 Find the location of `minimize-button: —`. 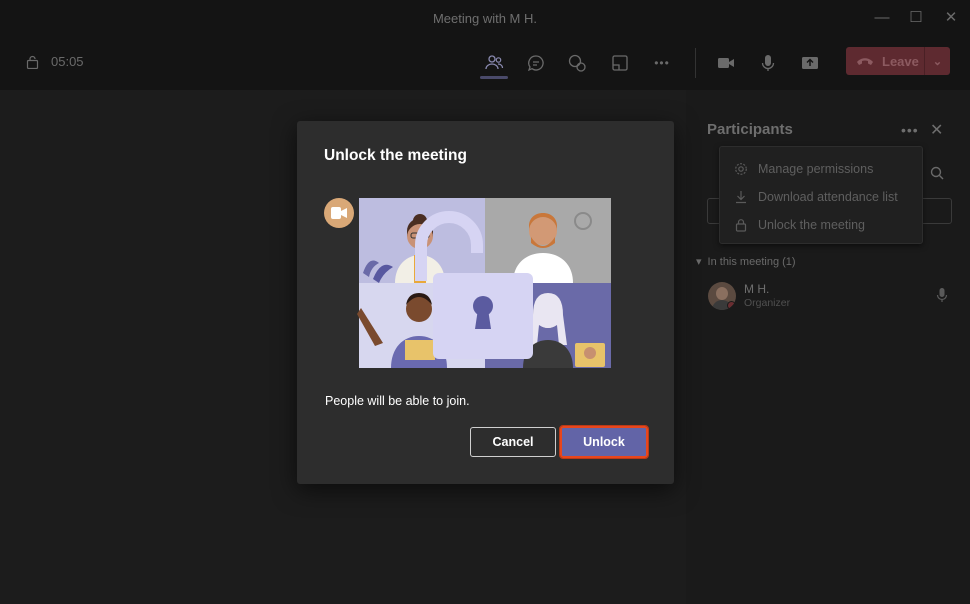

minimize-button: — is located at coordinates (882, 18).